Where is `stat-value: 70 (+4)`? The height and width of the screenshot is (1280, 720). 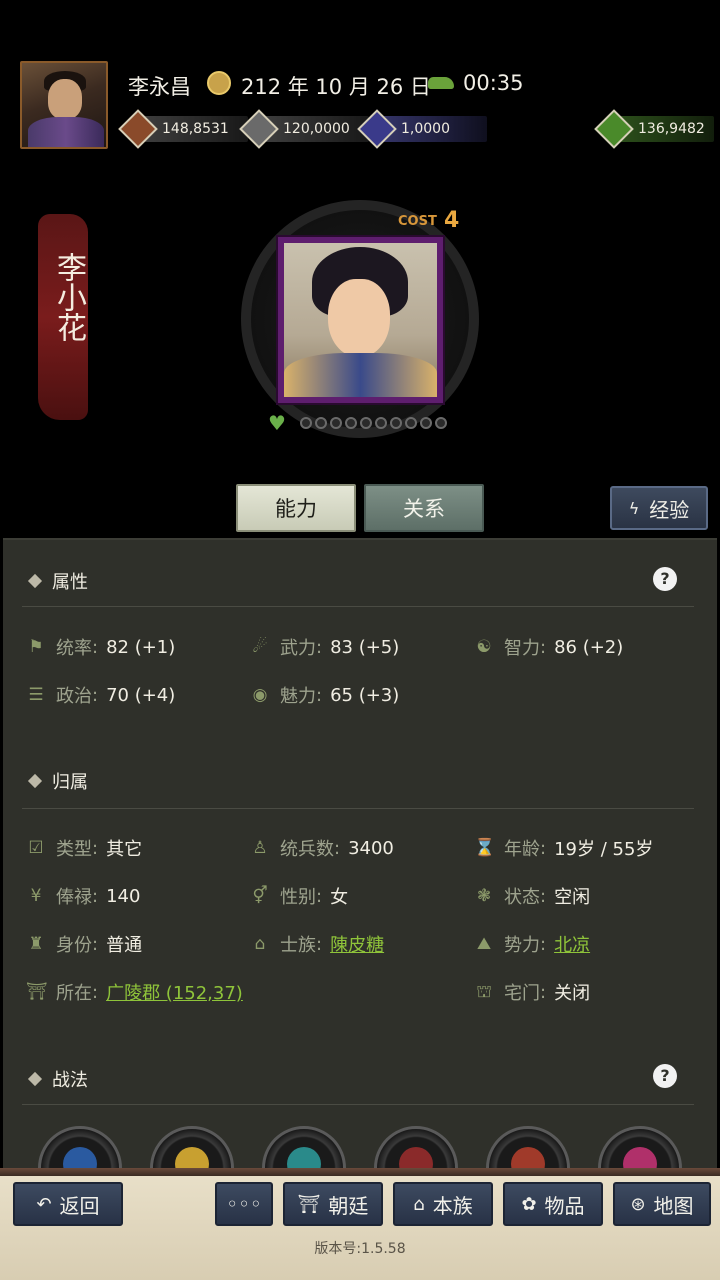
stat-value: 70 (+4) is located at coordinates (141, 695).